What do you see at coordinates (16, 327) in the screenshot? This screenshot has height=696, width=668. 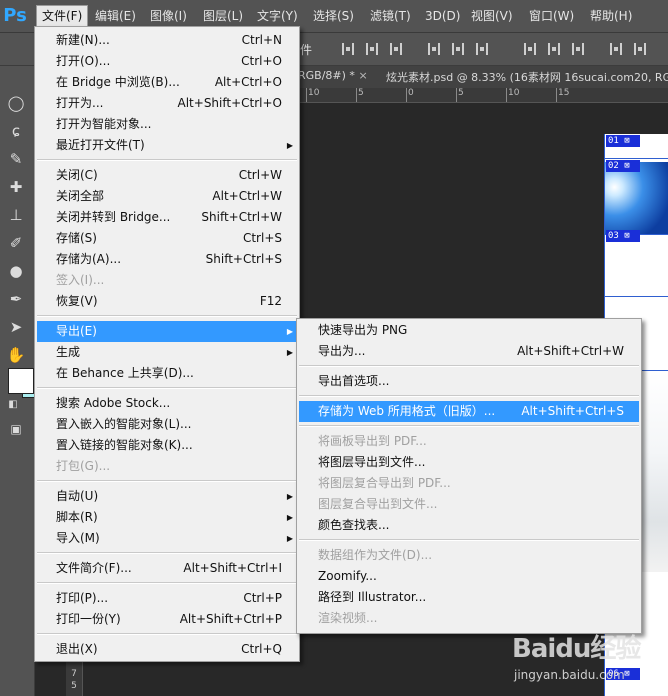 I see `path-select-icon: ➤` at bounding box center [16, 327].